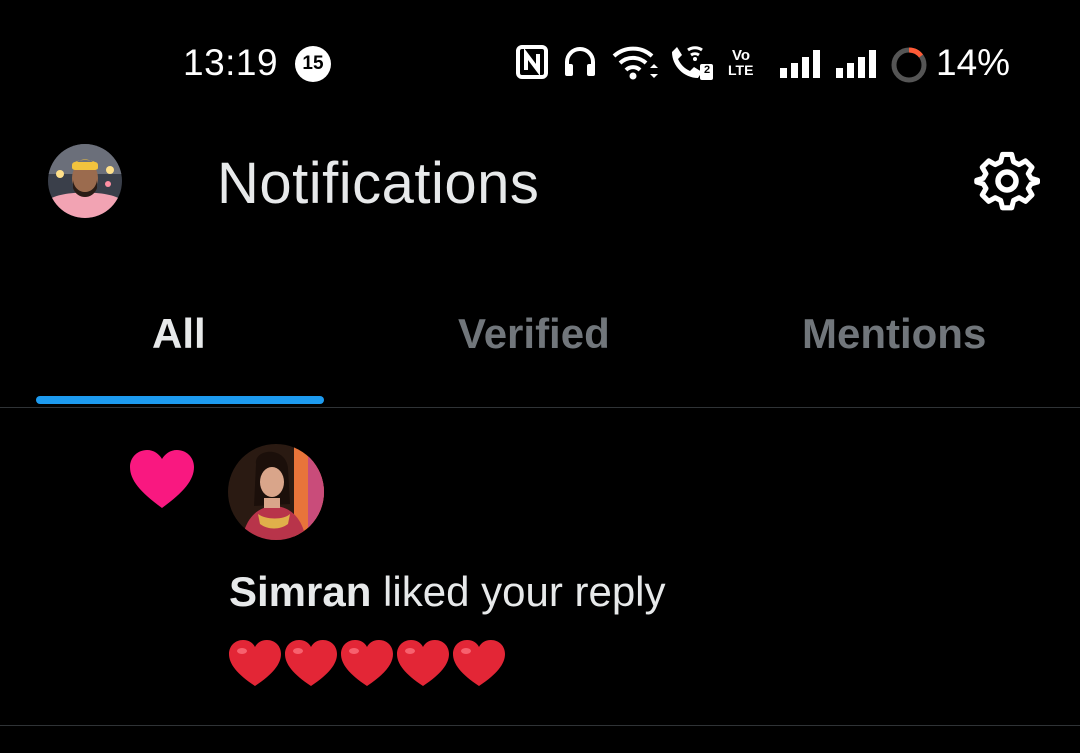 The height and width of the screenshot is (753, 1080). Describe the element at coordinates (973, 62) in the screenshot. I see `battery-percent: 14%` at that location.